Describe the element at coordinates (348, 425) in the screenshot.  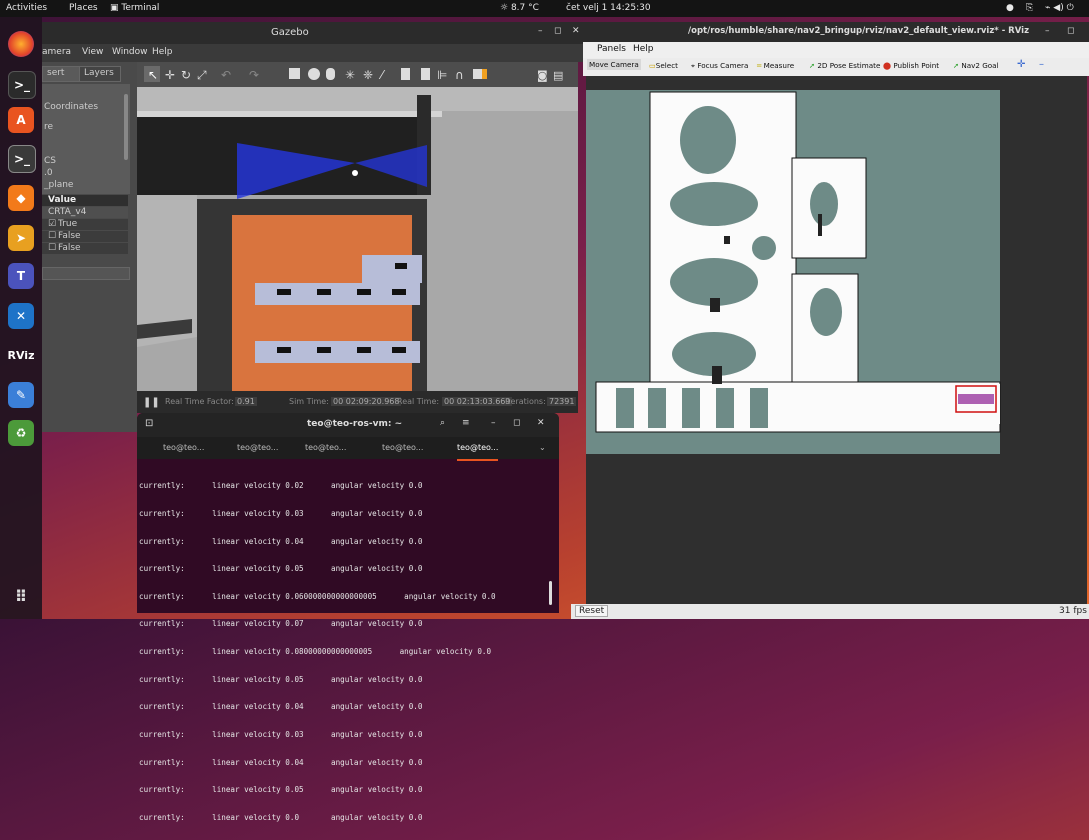
I see `terminal-titlebar: ⊡ teo@teo-ros-vm: ~ ⌕ ≡ – ◻ ✕` at that location.